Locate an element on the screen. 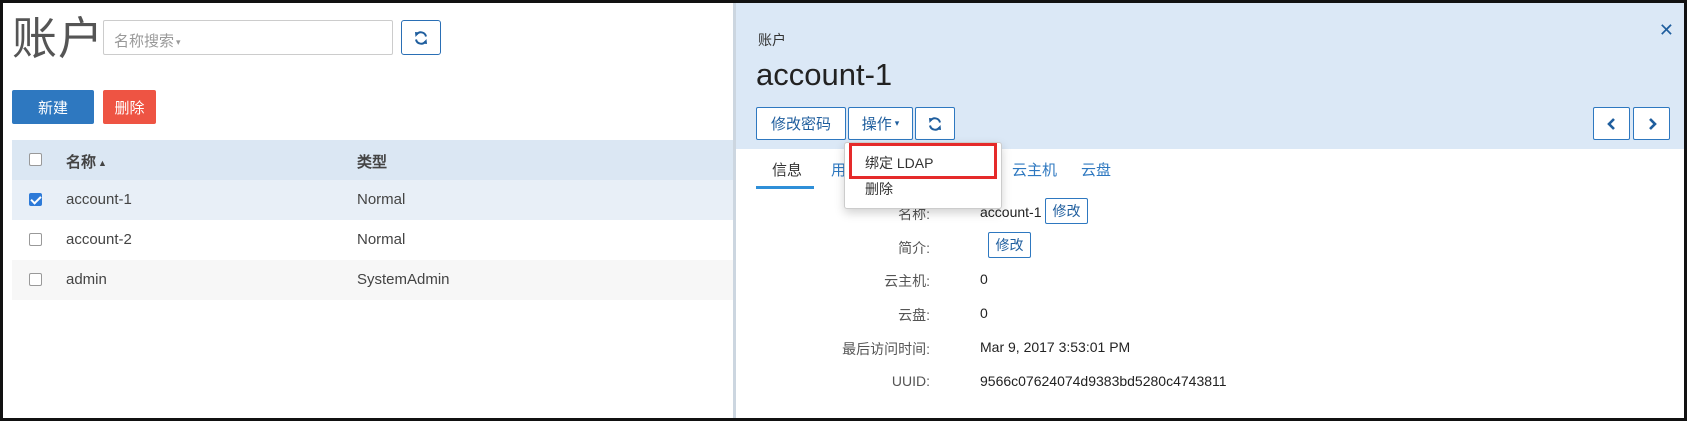  change-password-button: 修改密码 is located at coordinates (801, 123).